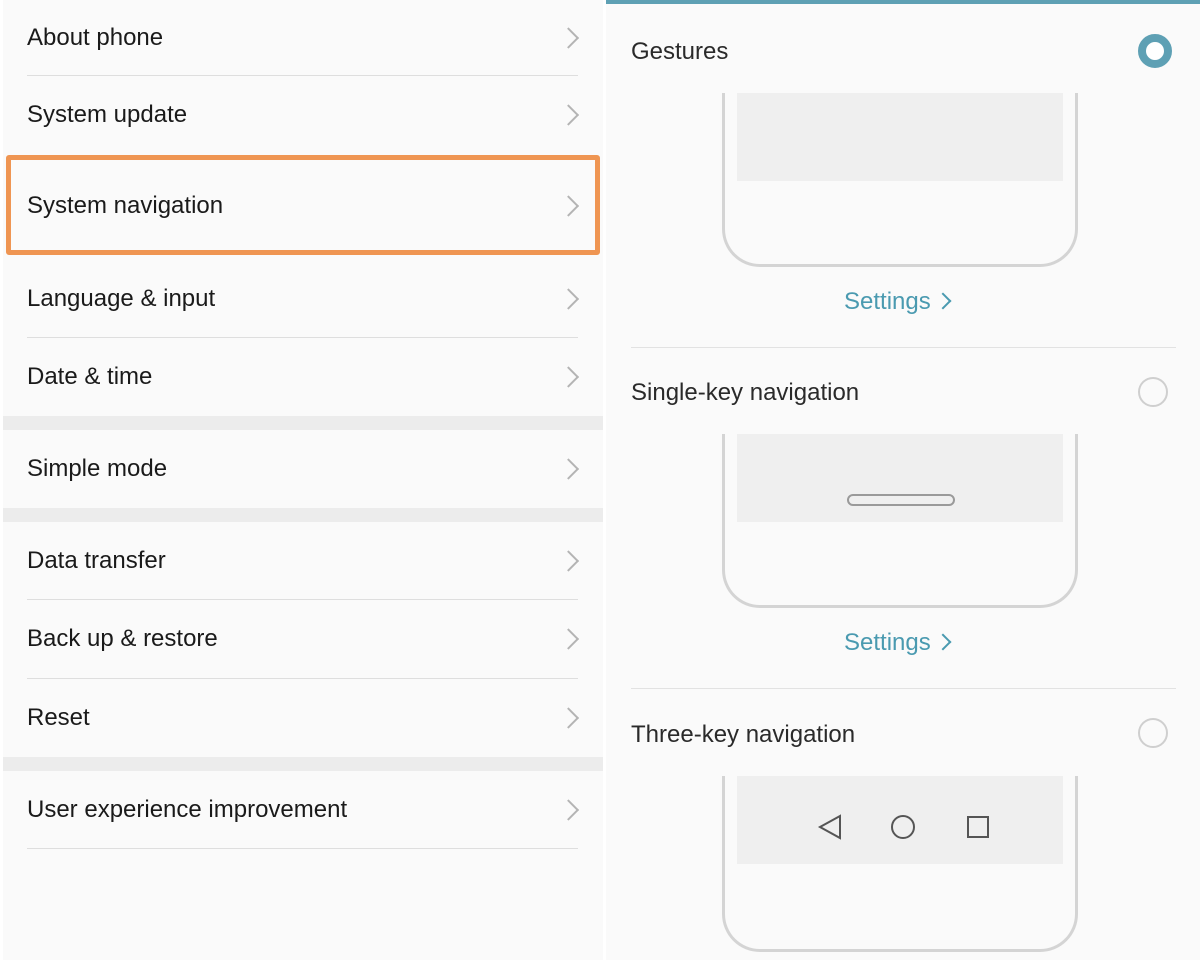 Image resolution: width=1200 pixels, height=960 pixels. I want to click on settings-item-language-input: Language & input, so click(303, 298).